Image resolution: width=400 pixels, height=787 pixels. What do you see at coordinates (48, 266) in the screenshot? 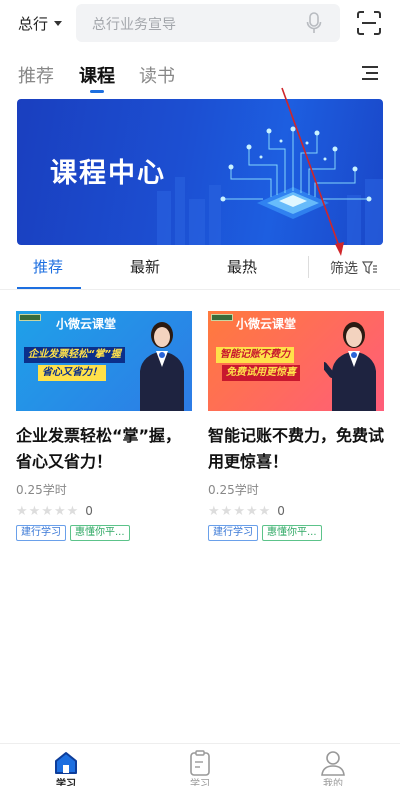
I see `sort-tab-recommend: 推荐` at bounding box center [48, 266].